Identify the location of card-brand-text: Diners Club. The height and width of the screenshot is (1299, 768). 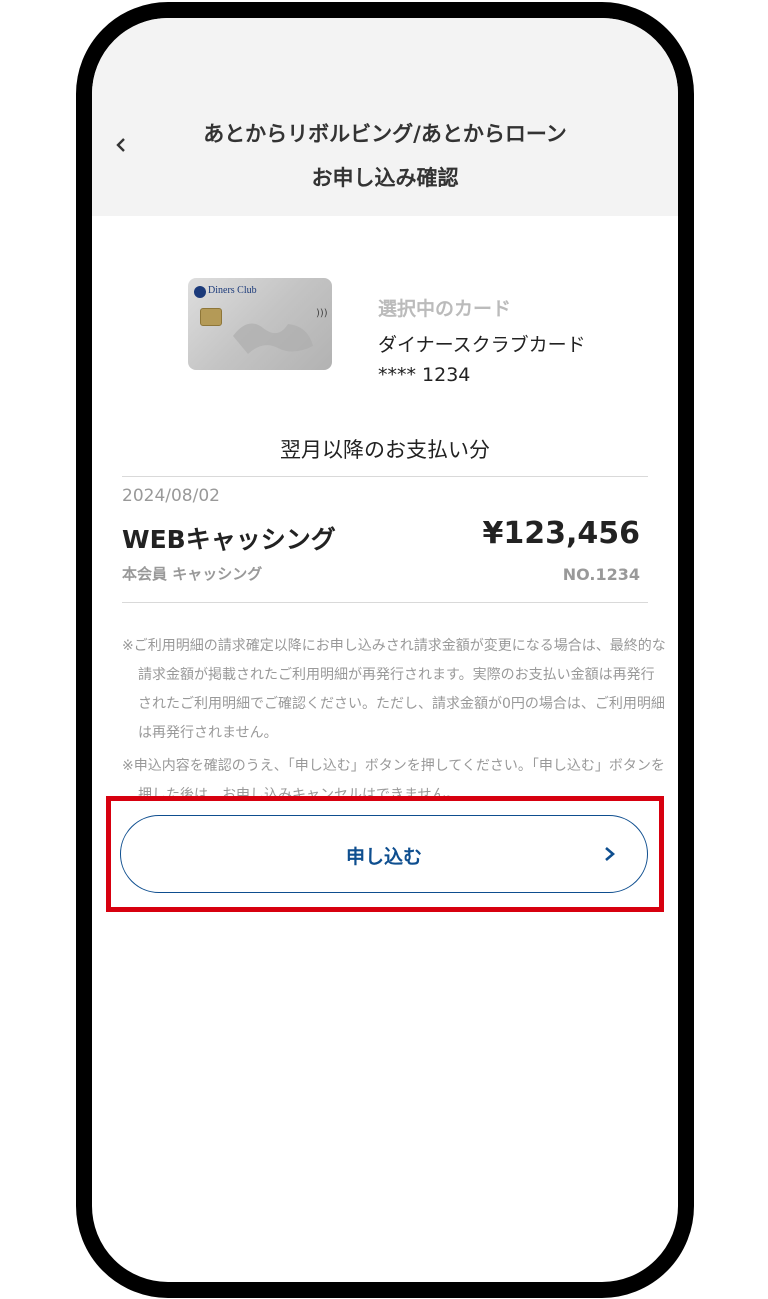
(232, 290).